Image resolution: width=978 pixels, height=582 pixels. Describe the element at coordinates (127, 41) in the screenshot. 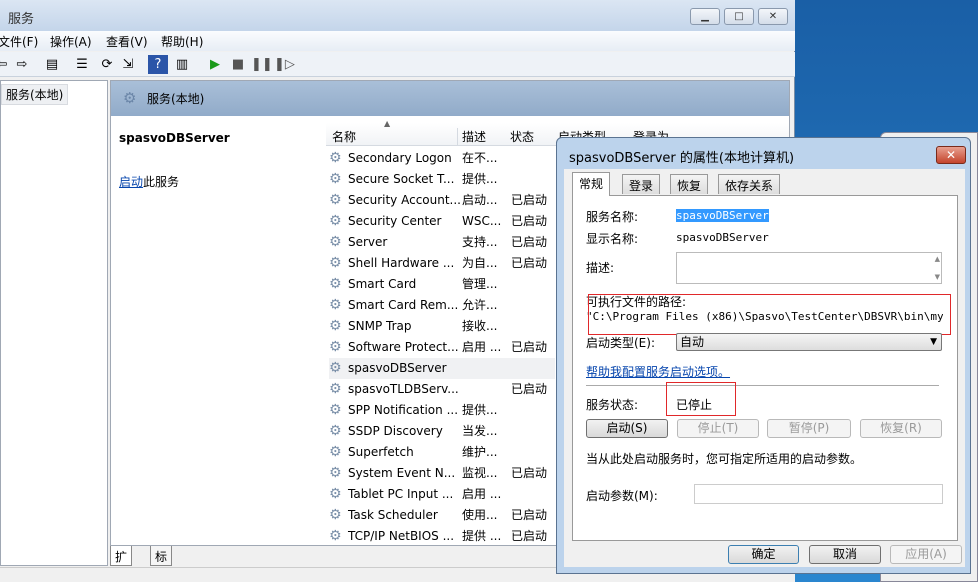

I see `menu-view: 查看(V)` at that location.